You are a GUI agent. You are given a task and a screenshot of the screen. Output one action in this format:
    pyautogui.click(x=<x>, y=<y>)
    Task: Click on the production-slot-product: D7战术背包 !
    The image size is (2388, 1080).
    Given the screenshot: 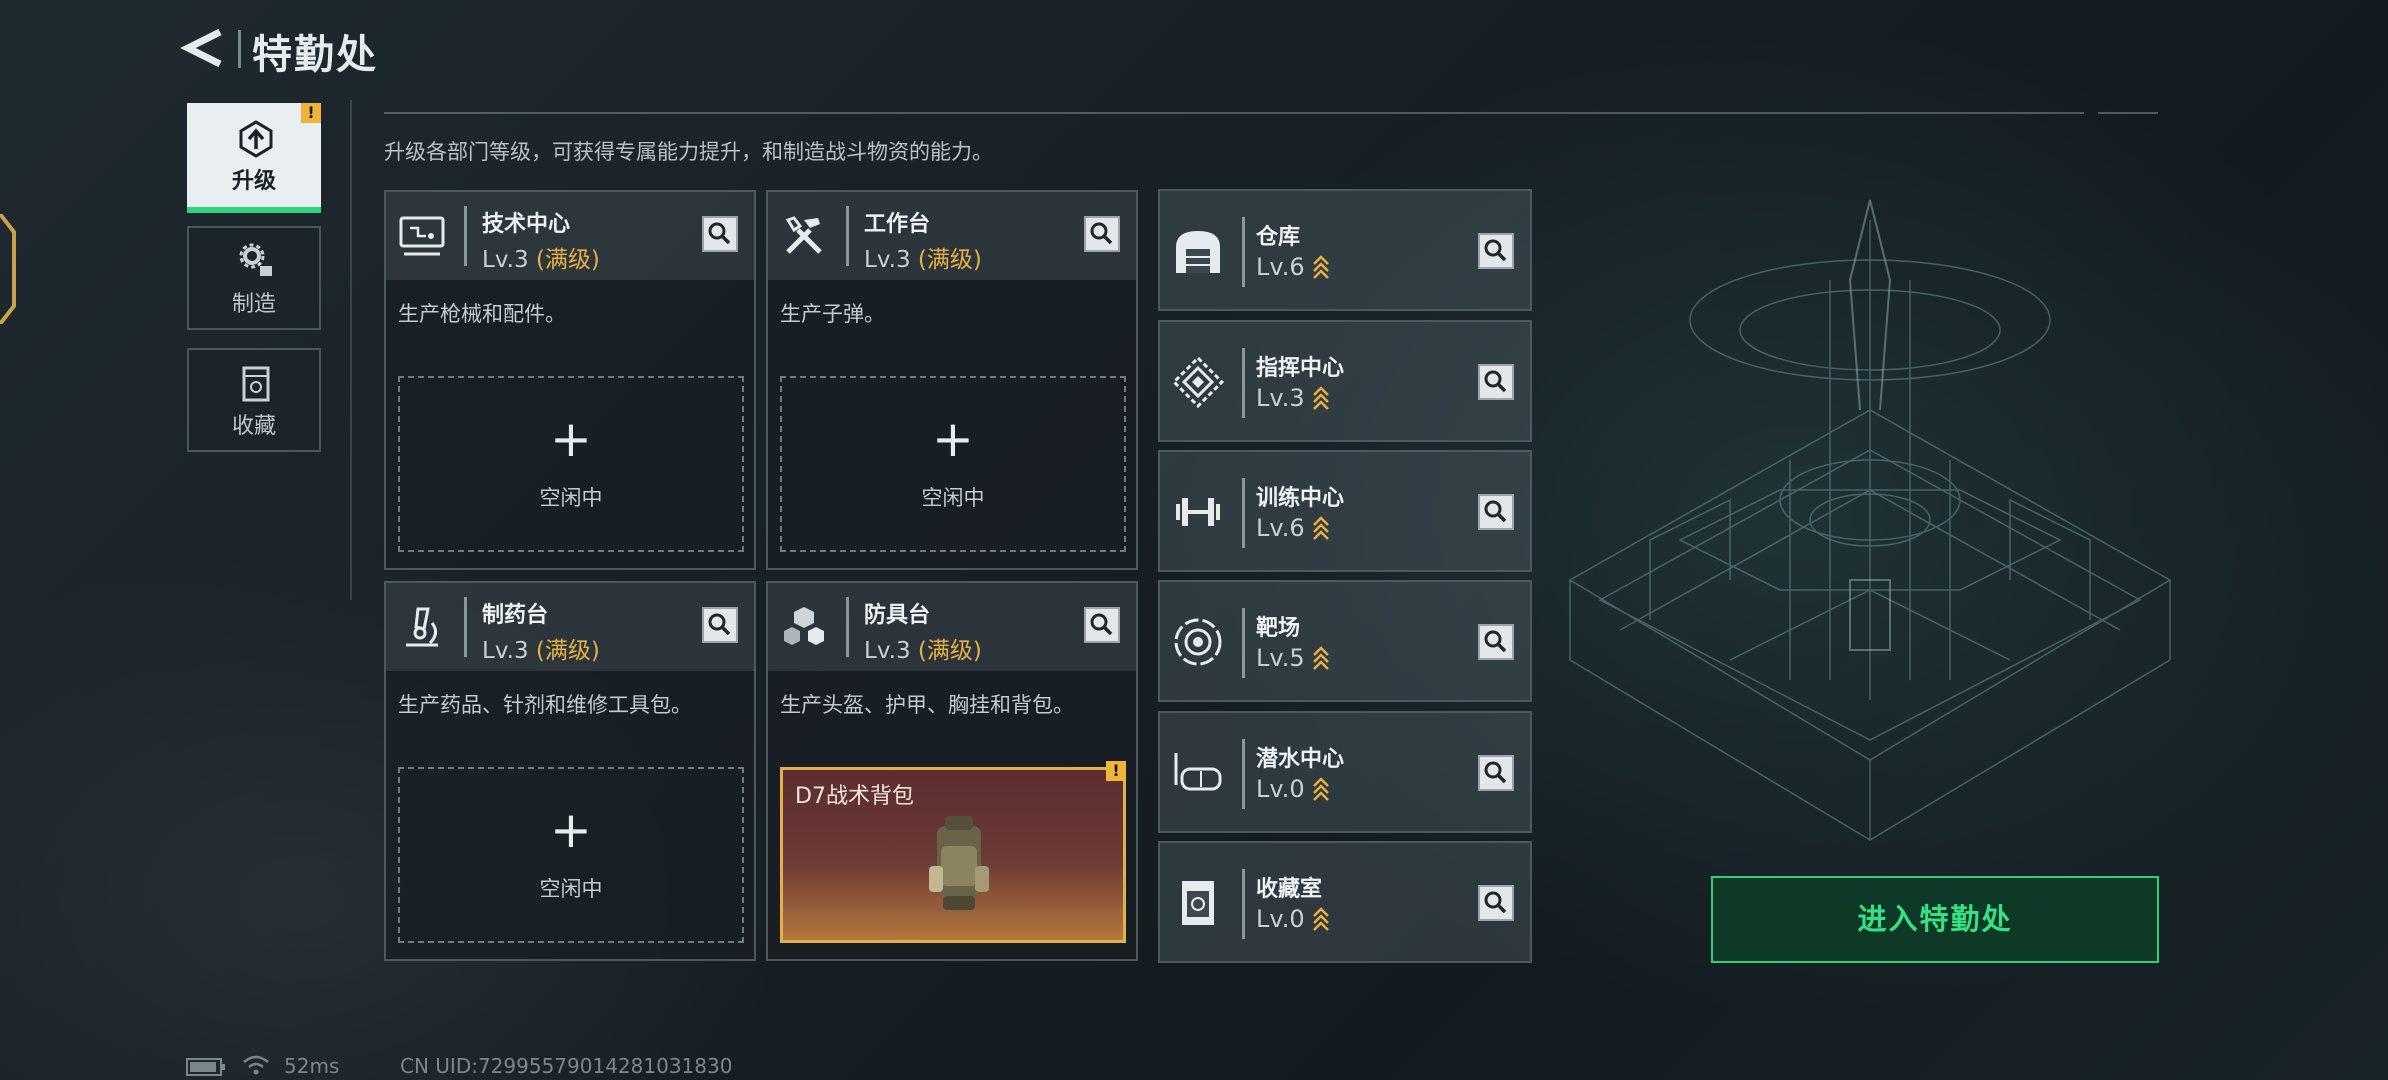 What is the action you would take?
    pyautogui.click(x=953, y=852)
    